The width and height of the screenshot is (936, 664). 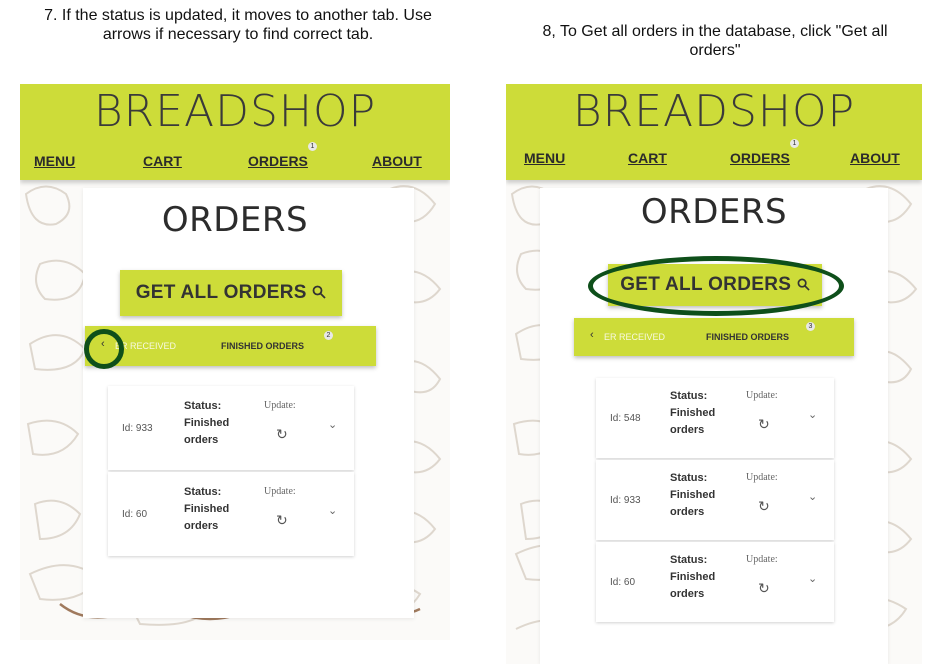 I want to click on get-all-orders-label: GET ALL ORDERS, so click(x=221, y=292).